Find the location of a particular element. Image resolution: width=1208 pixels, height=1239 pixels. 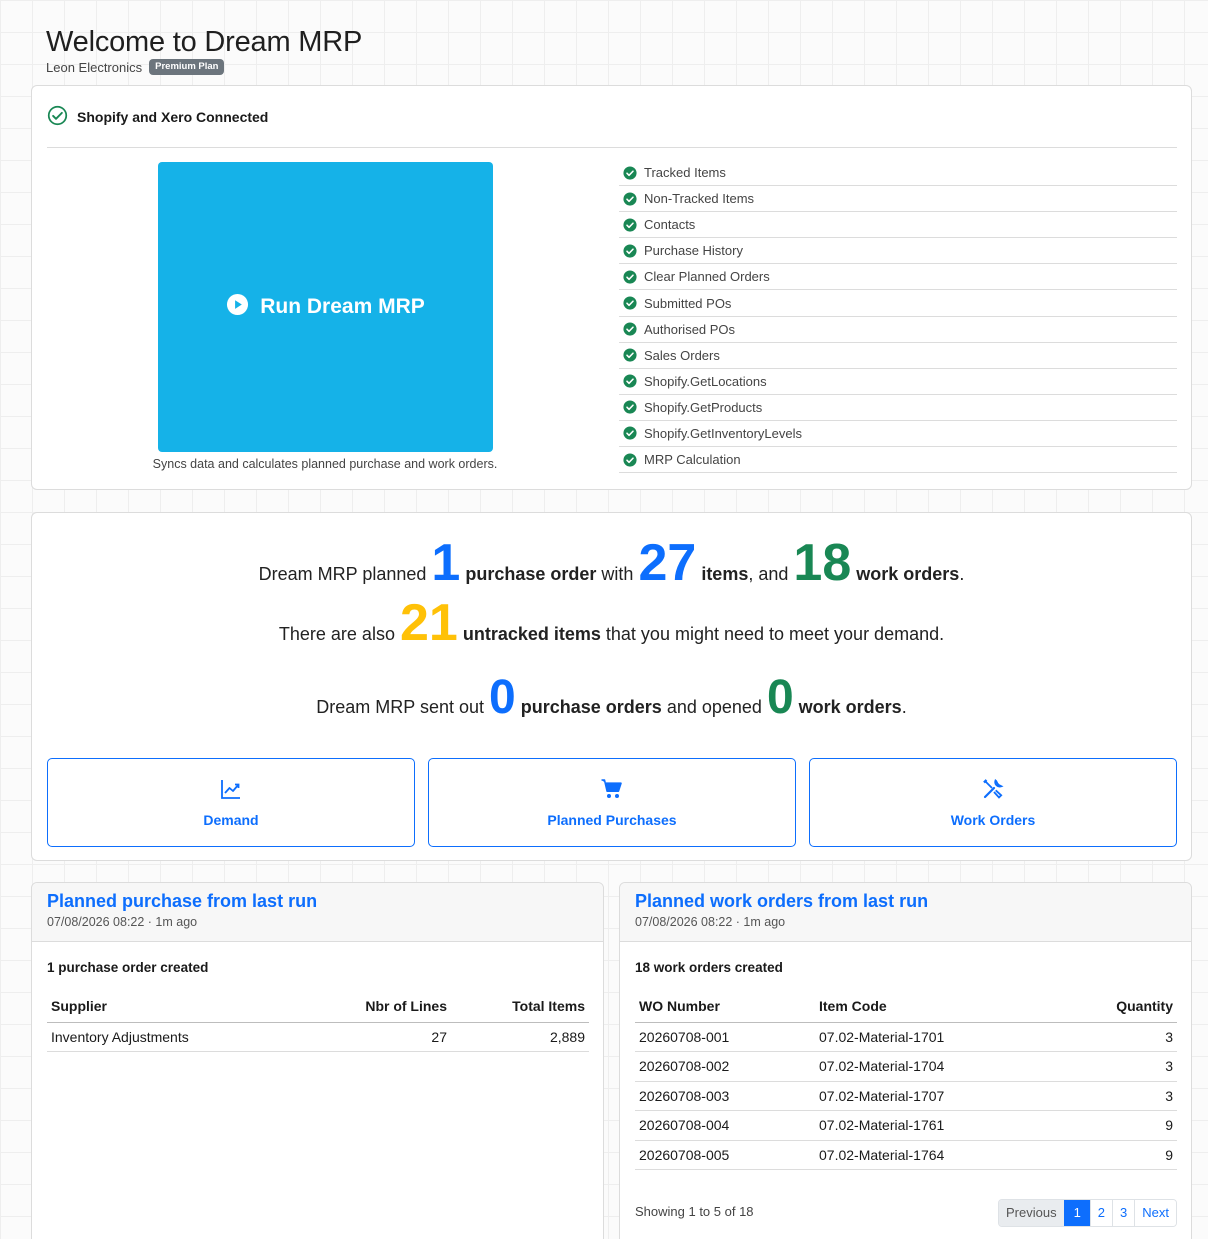

purchase-created-count: 1 purchase order created is located at coordinates (128, 967).